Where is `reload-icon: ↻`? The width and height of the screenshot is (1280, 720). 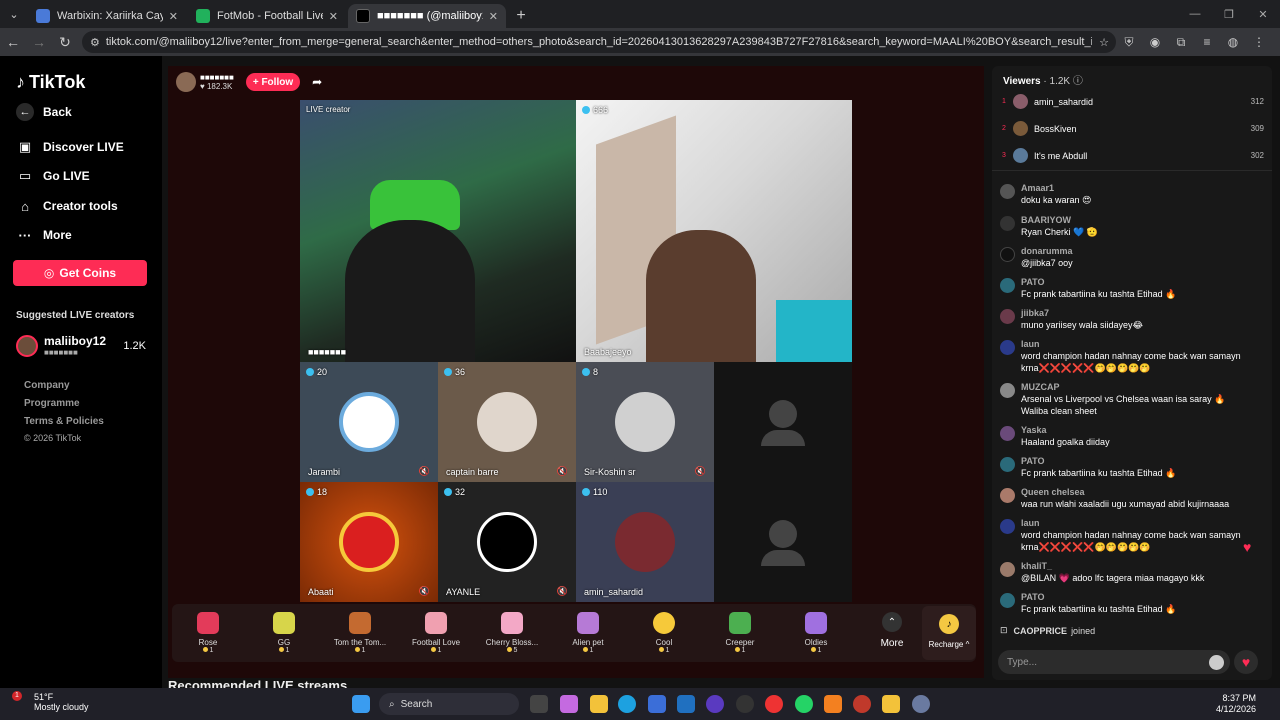 reload-icon: ↻ is located at coordinates (65, 42).